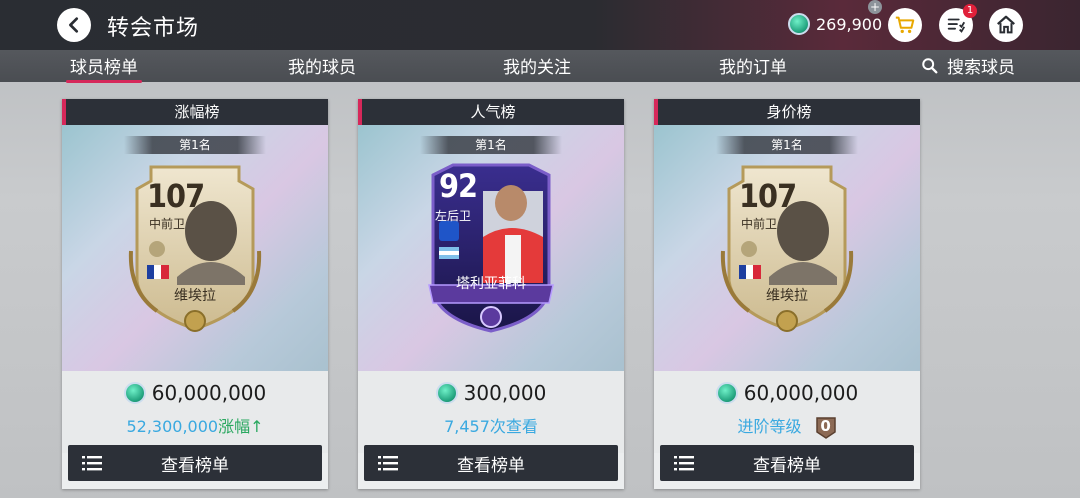  Describe the element at coordinates (540, 25) in the screenshot. I see `top-bar: 转会市场 269,900 + 1` at that location.